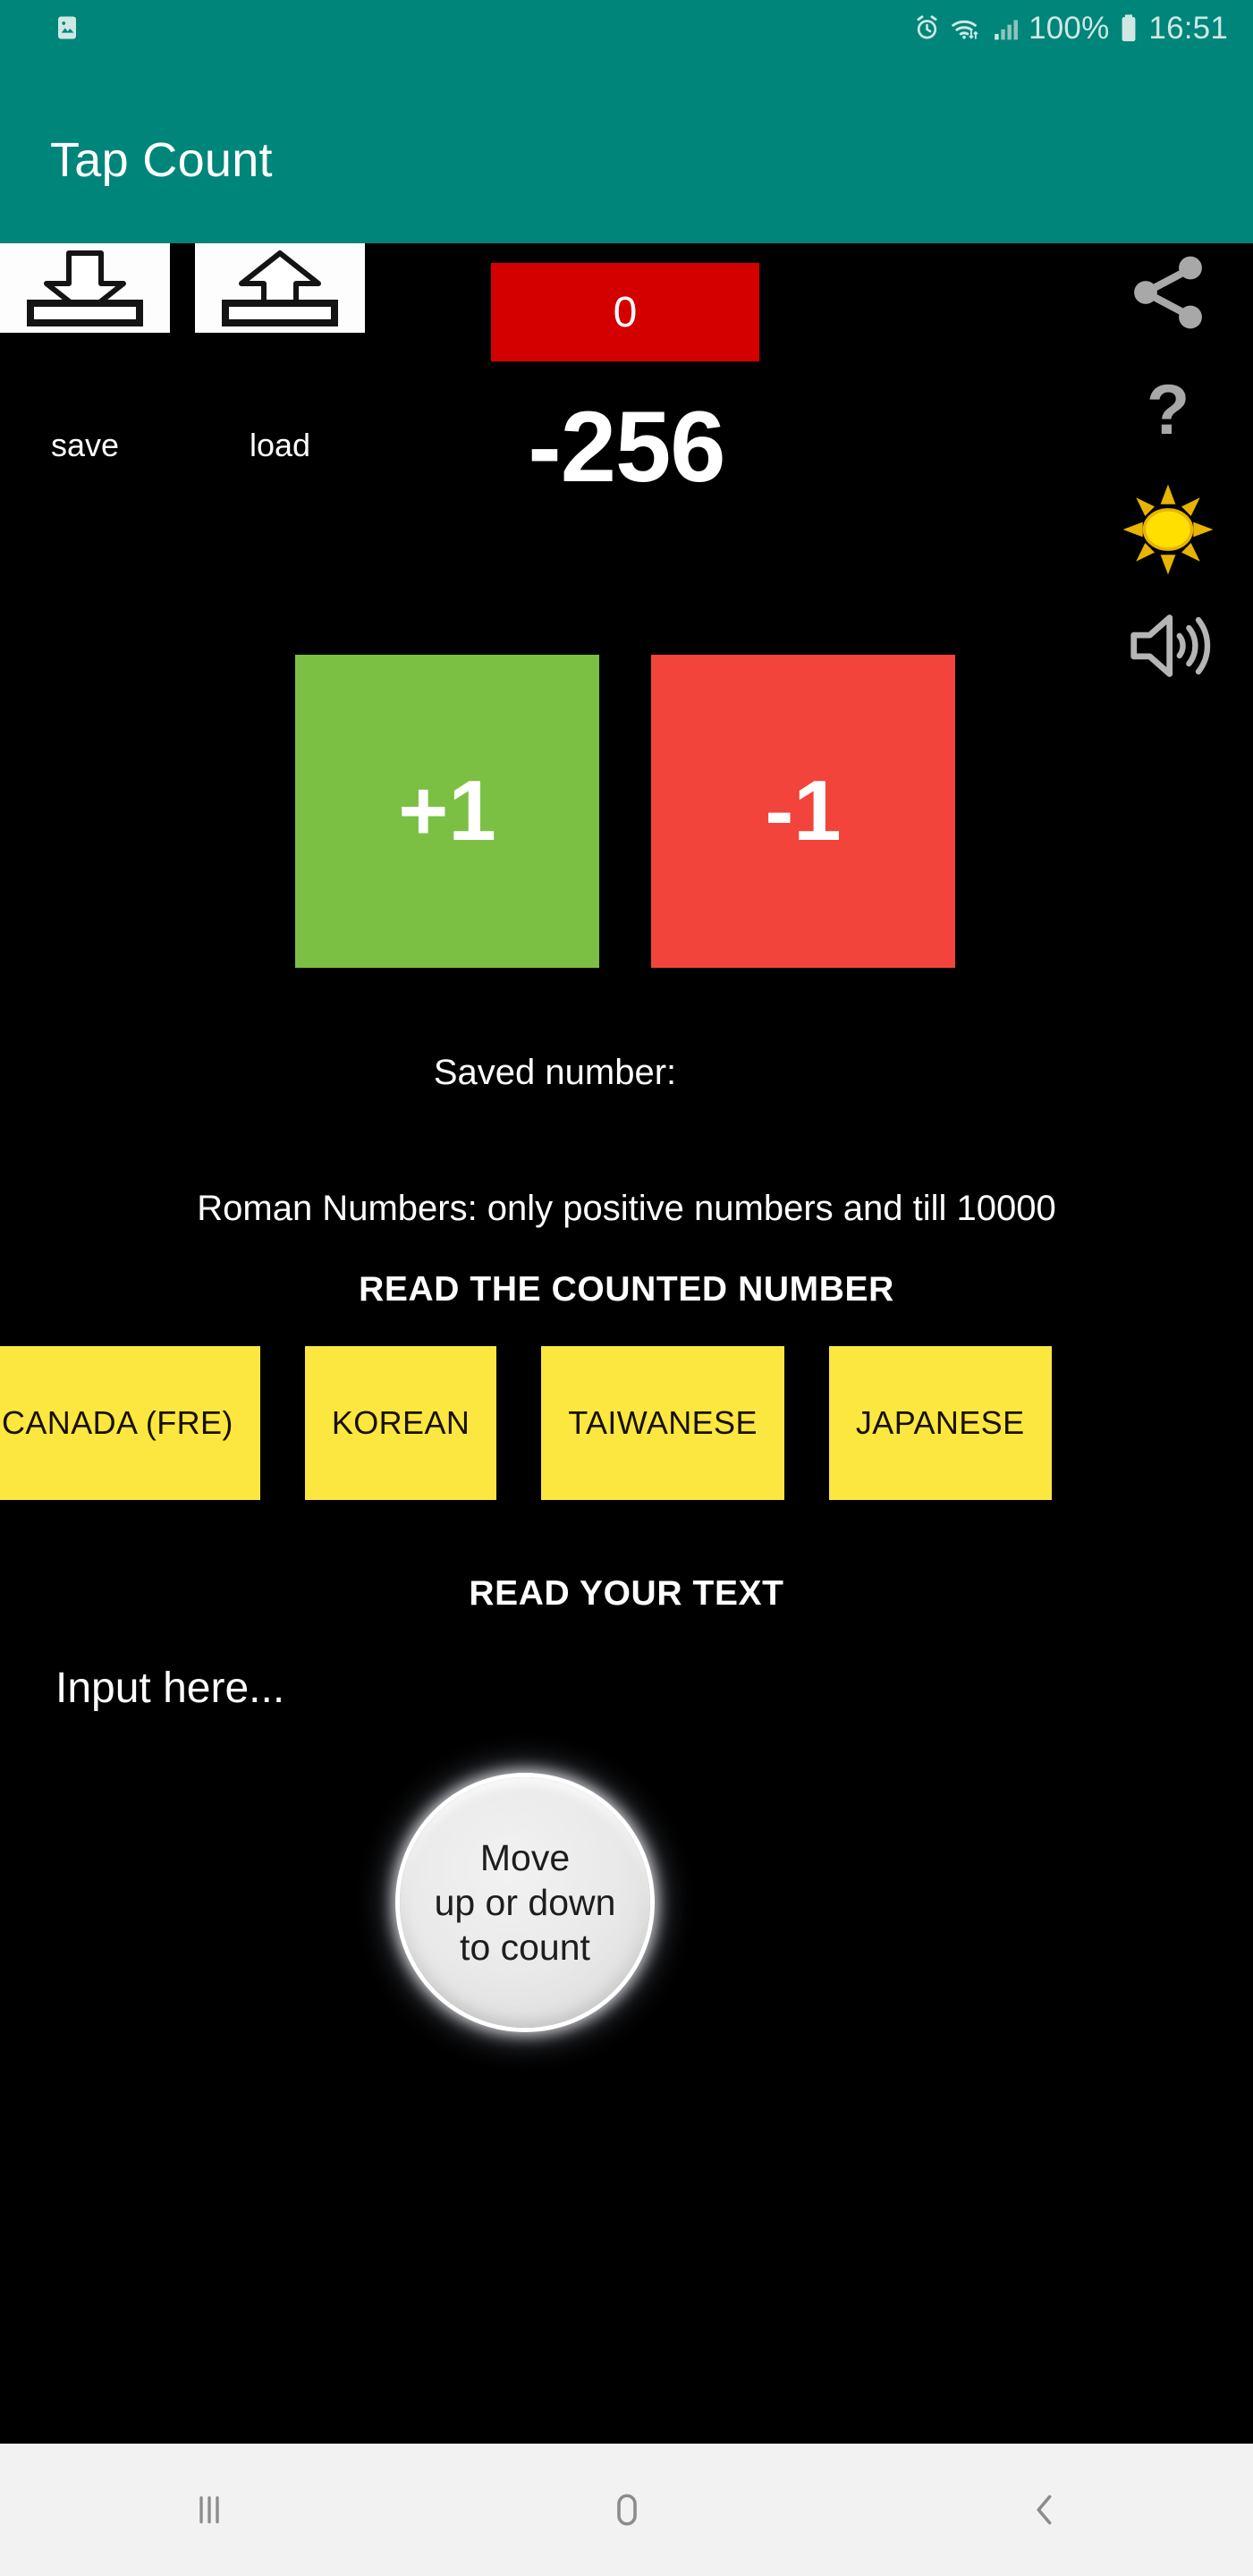 This screenshot has height=2576, width=1253. What do you see at coordinates (117, 1422) in the screenshot?
I see `language-button-label: CANADA (FRE)` at bounding box center [117, 1422].